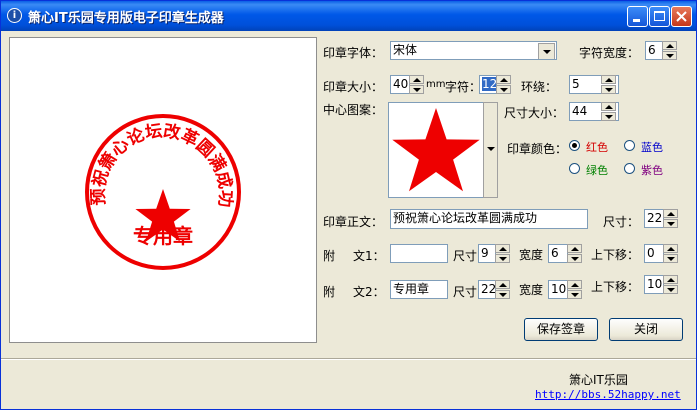  I want to click on color-green-radio, so click(574, 168).